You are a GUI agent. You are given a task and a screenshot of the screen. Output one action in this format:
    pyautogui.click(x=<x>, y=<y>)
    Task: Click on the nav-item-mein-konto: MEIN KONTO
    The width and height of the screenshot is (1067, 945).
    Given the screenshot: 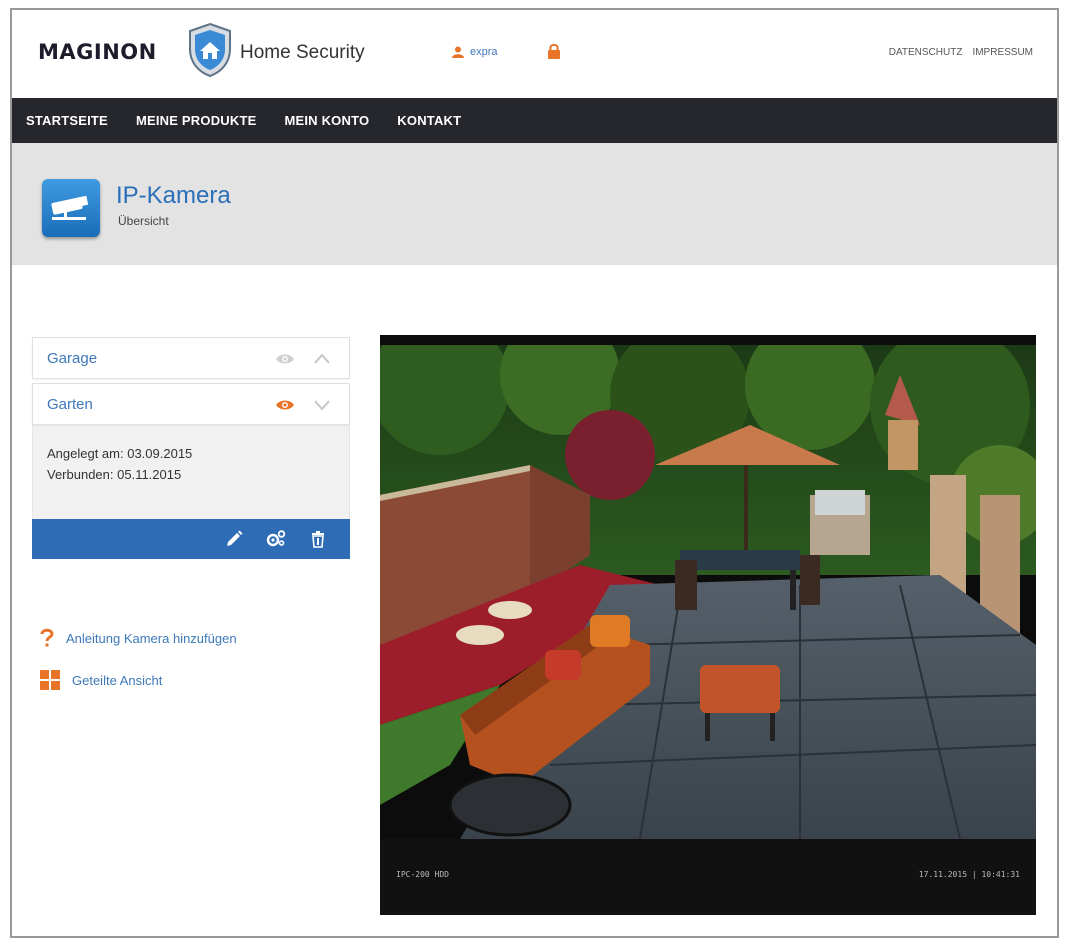 What is the action you would take?
    pyautogui.click(x=326, y=120)
    